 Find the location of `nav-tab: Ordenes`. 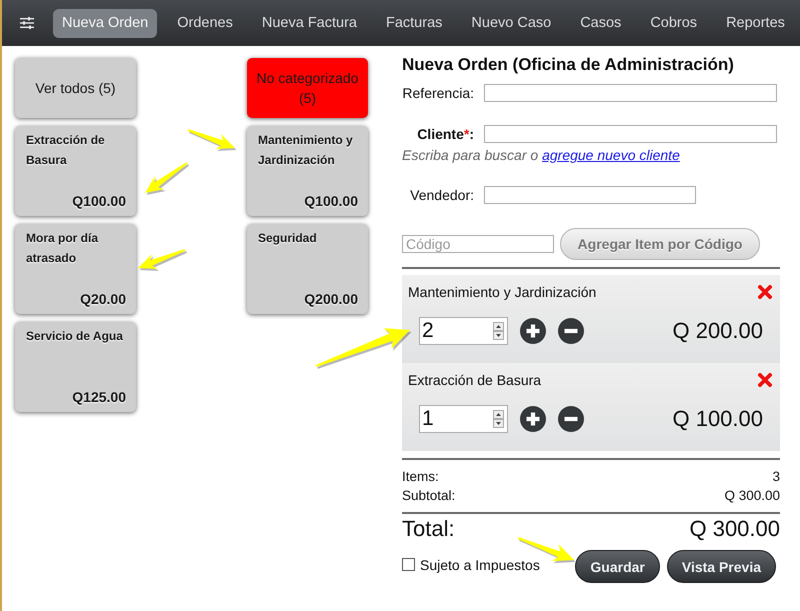

nav-tab: Ordenes is located at coordinates (205, 23).